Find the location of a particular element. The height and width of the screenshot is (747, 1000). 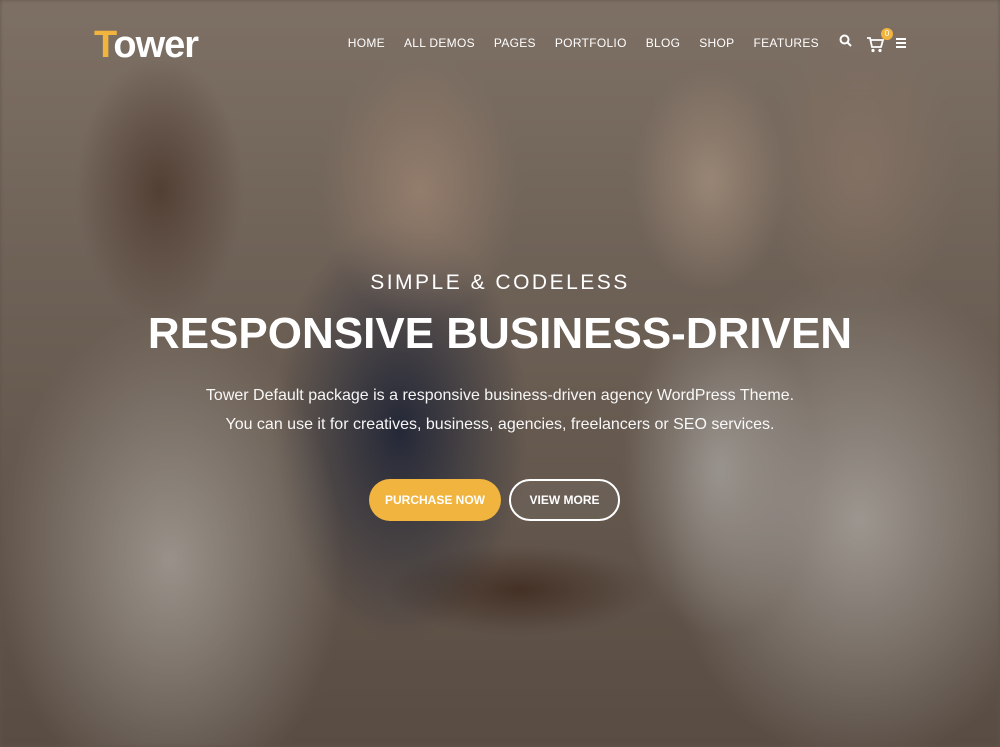

nav-item-shop: SHOP is located at coordinates (716, 43).